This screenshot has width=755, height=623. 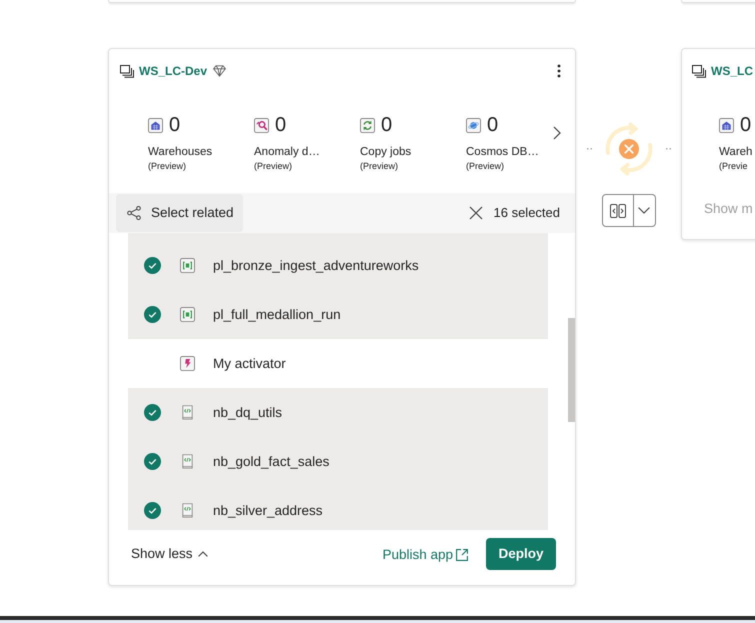 I want to click on chevron-up-icon, so click(x=203, y=554).